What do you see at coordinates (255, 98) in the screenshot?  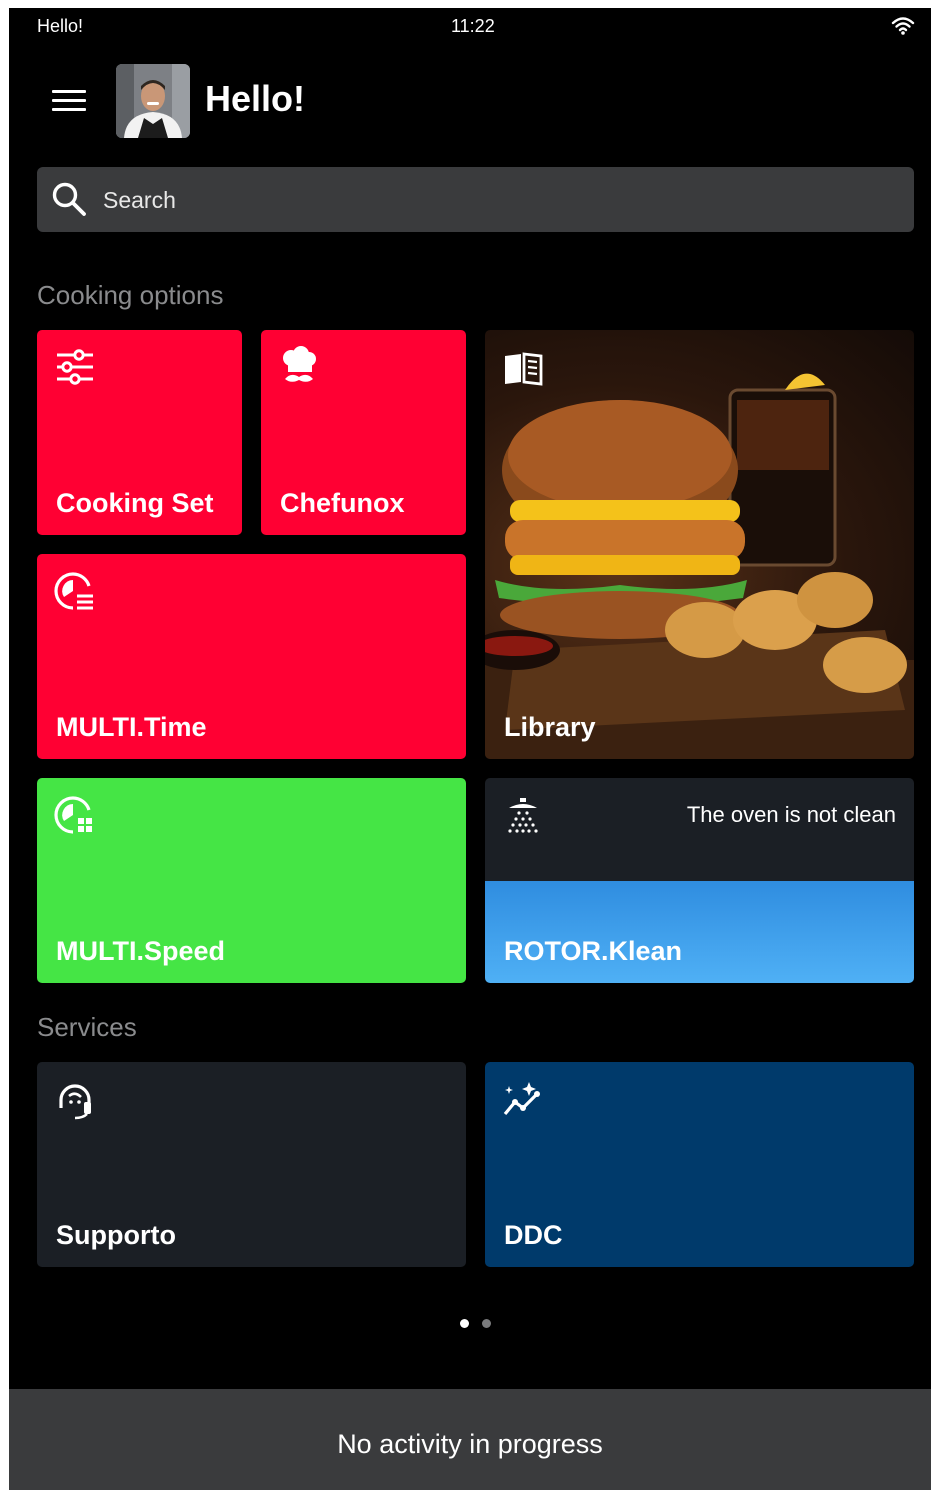 I see `page-title: Hello!` at bounding box center [255, 98].